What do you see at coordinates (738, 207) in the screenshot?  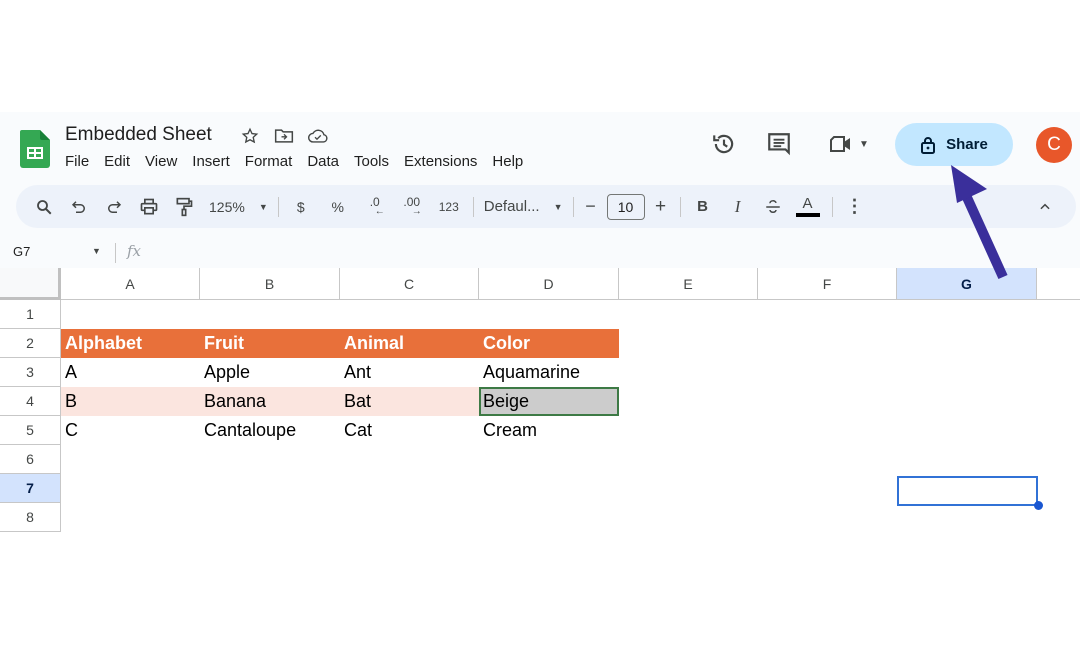 I see `italic-button: I` at bounding box center [738, 207].